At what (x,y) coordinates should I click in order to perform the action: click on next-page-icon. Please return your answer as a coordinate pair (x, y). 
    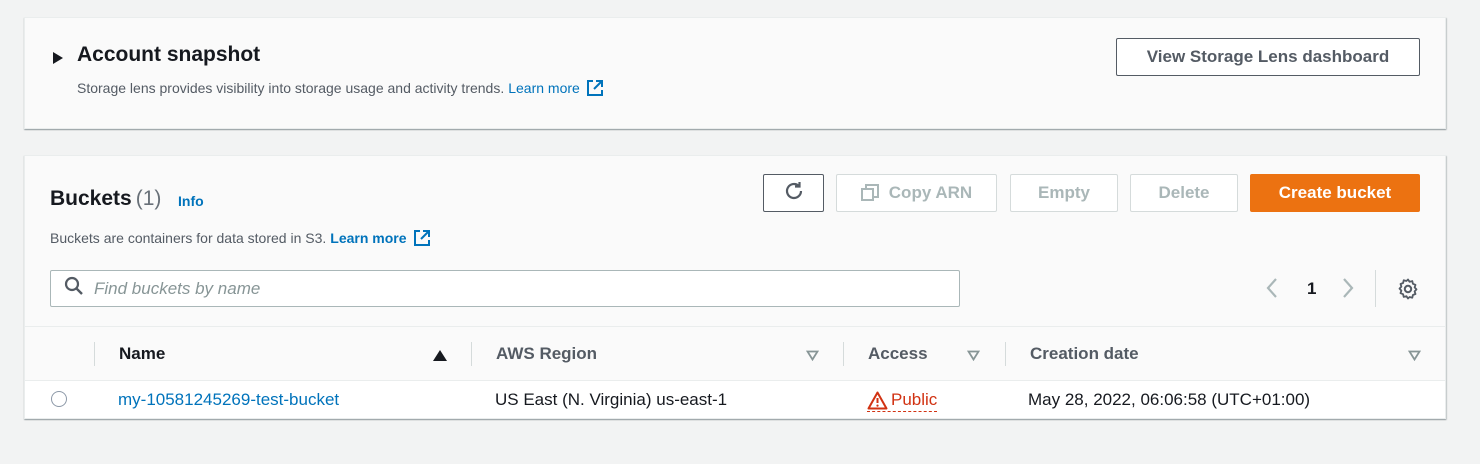
    Looking at the image, I should click on (1348, 290).